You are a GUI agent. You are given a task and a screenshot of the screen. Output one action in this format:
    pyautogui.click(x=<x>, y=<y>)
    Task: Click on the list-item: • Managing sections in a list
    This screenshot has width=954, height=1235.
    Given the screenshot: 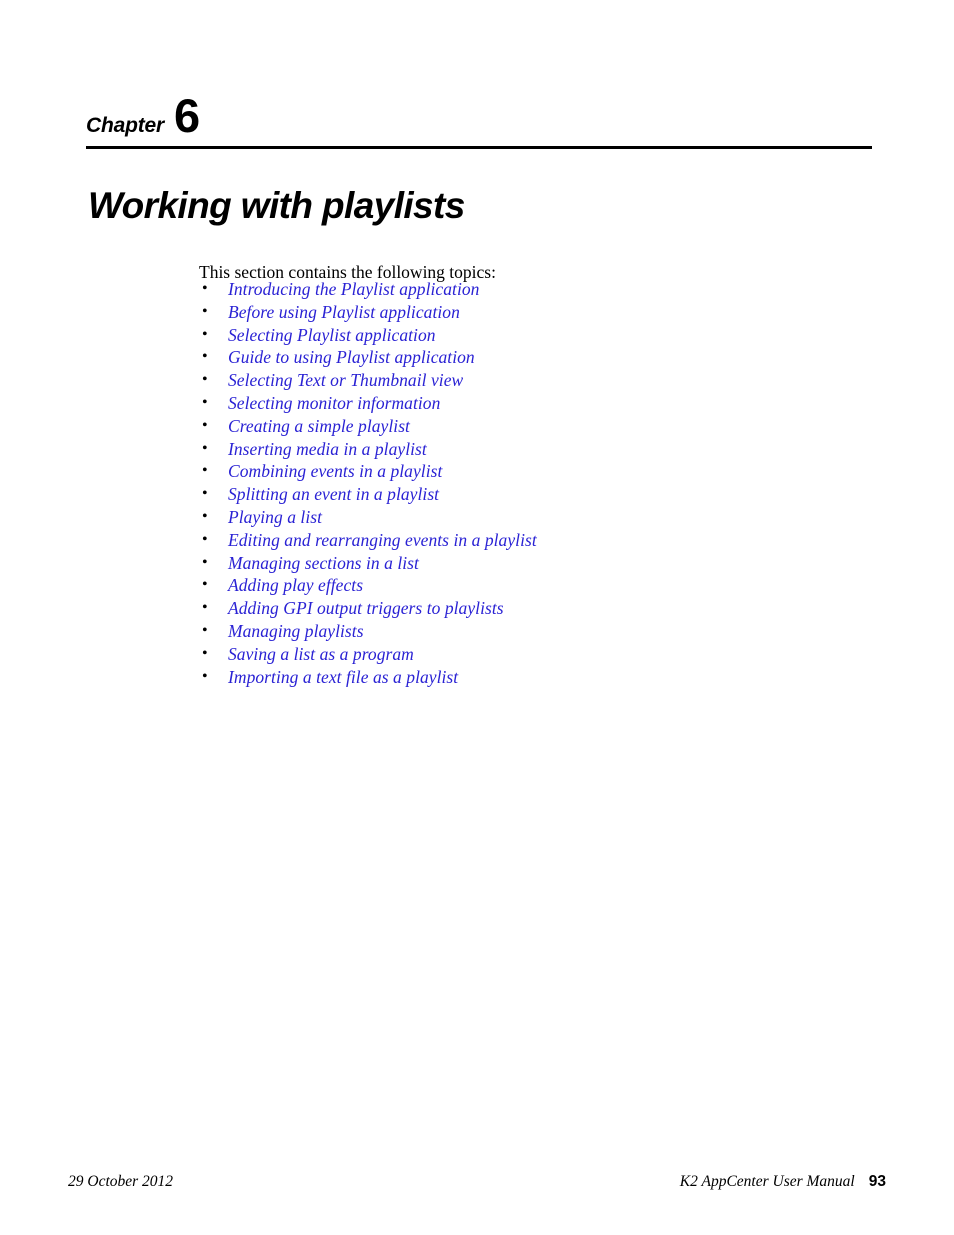 What is the action you would take?
    pyautogui.click(x=519, y=563)
    